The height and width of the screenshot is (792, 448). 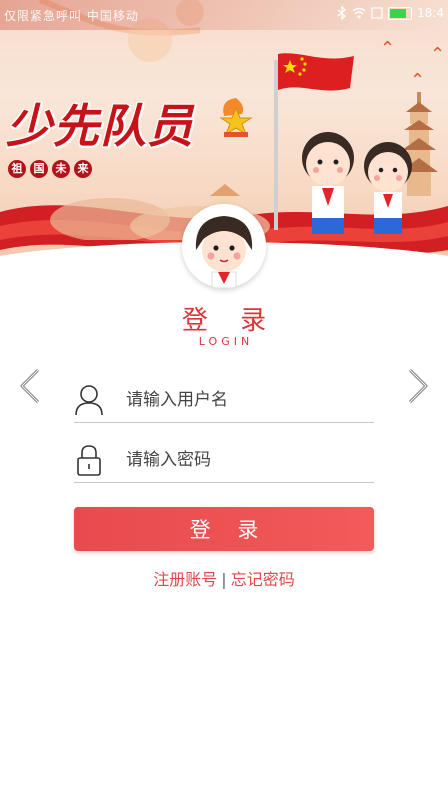 What do you see at coordinates (400, 13) in the screenshot?
I see `battery-icon` at bounding box center [400, 13].